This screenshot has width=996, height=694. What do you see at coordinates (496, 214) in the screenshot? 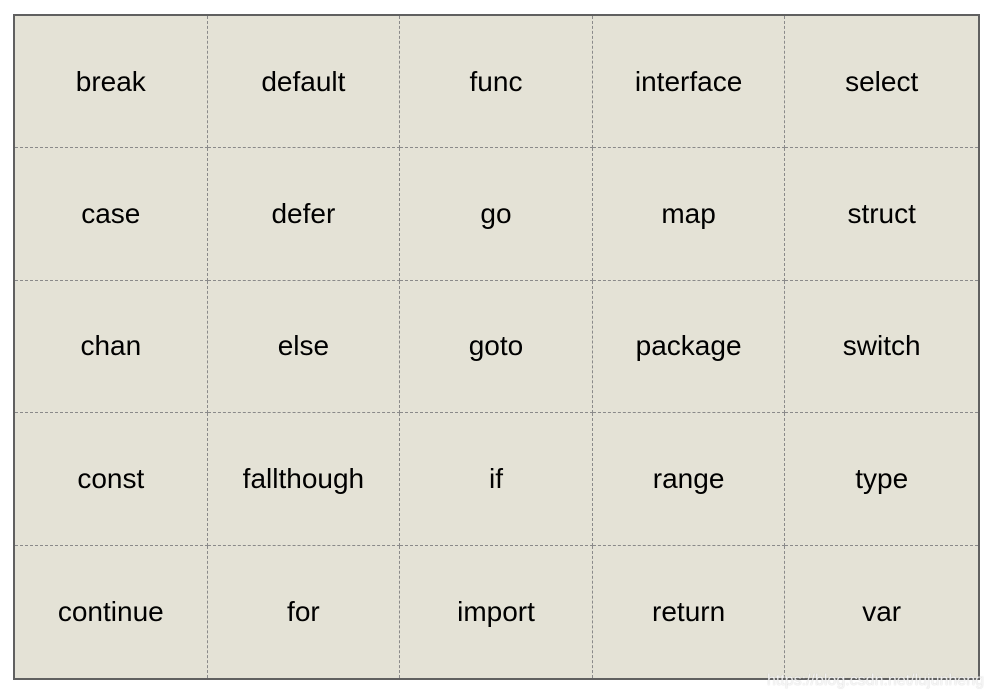
I see `table-cell: go` at bounding box center [496, 214].